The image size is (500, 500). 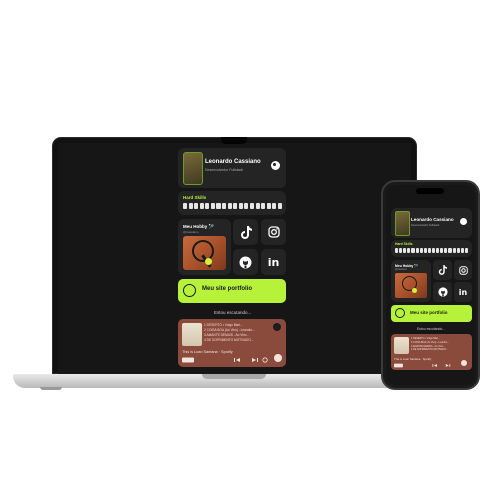 I want to click on laptop-camera-notch, so click(x=234, y=140).